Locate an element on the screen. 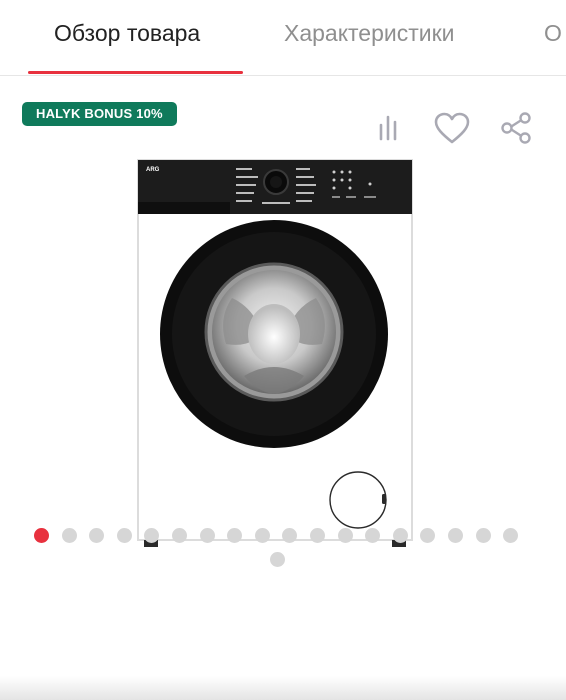 The height and width of the screenshot is (700, 566). brand-logo: ARG is located at coordinates (153, 170).